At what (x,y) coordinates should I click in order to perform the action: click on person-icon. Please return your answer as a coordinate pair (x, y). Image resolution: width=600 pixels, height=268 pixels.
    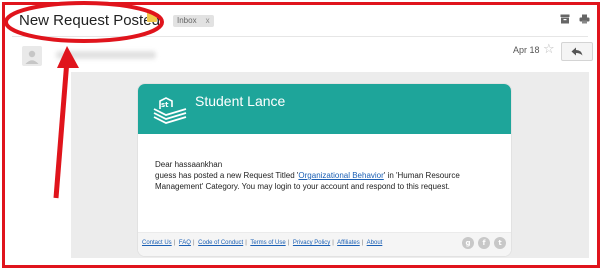
    Looking at the image, I should click on (32, 57).